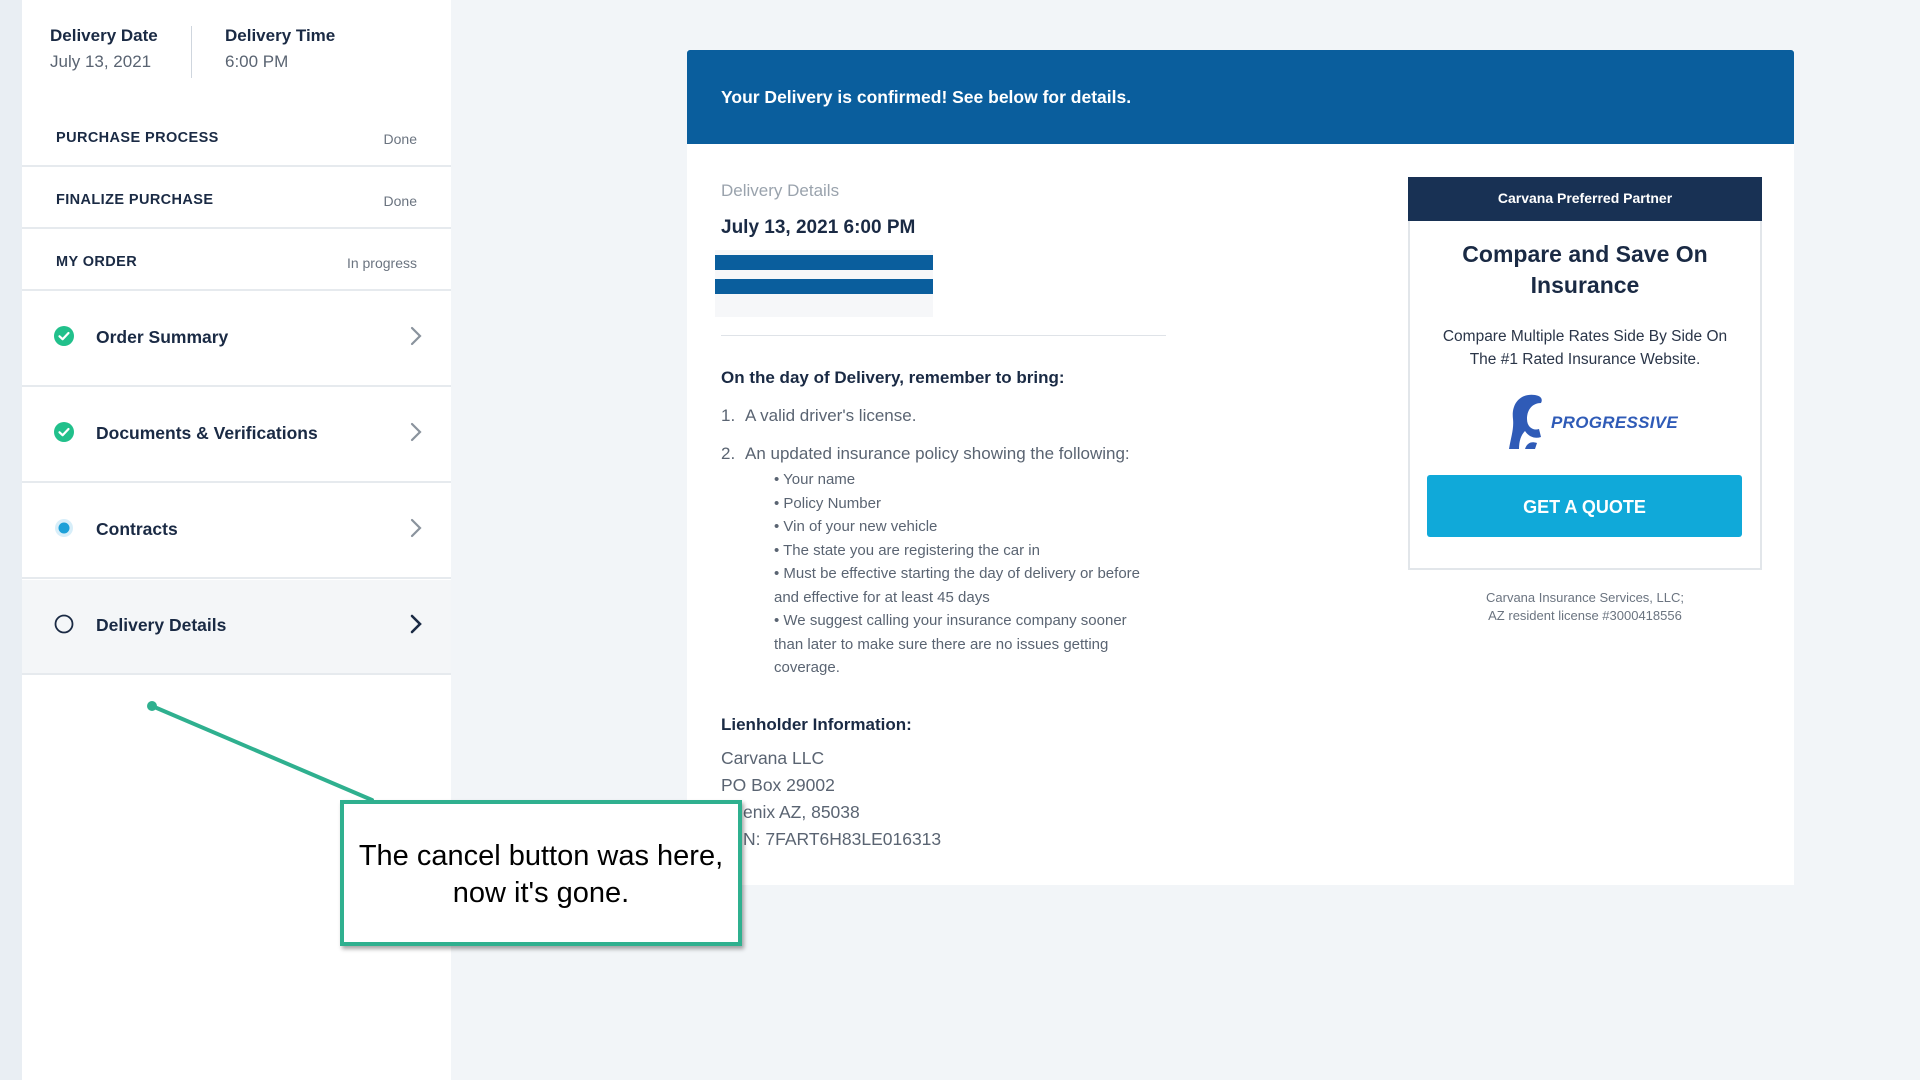 This screenshot has width=1920, height=1080. I want to click on step-purchase-process: PURCHASE PROCESS Done, so click(236, 136).